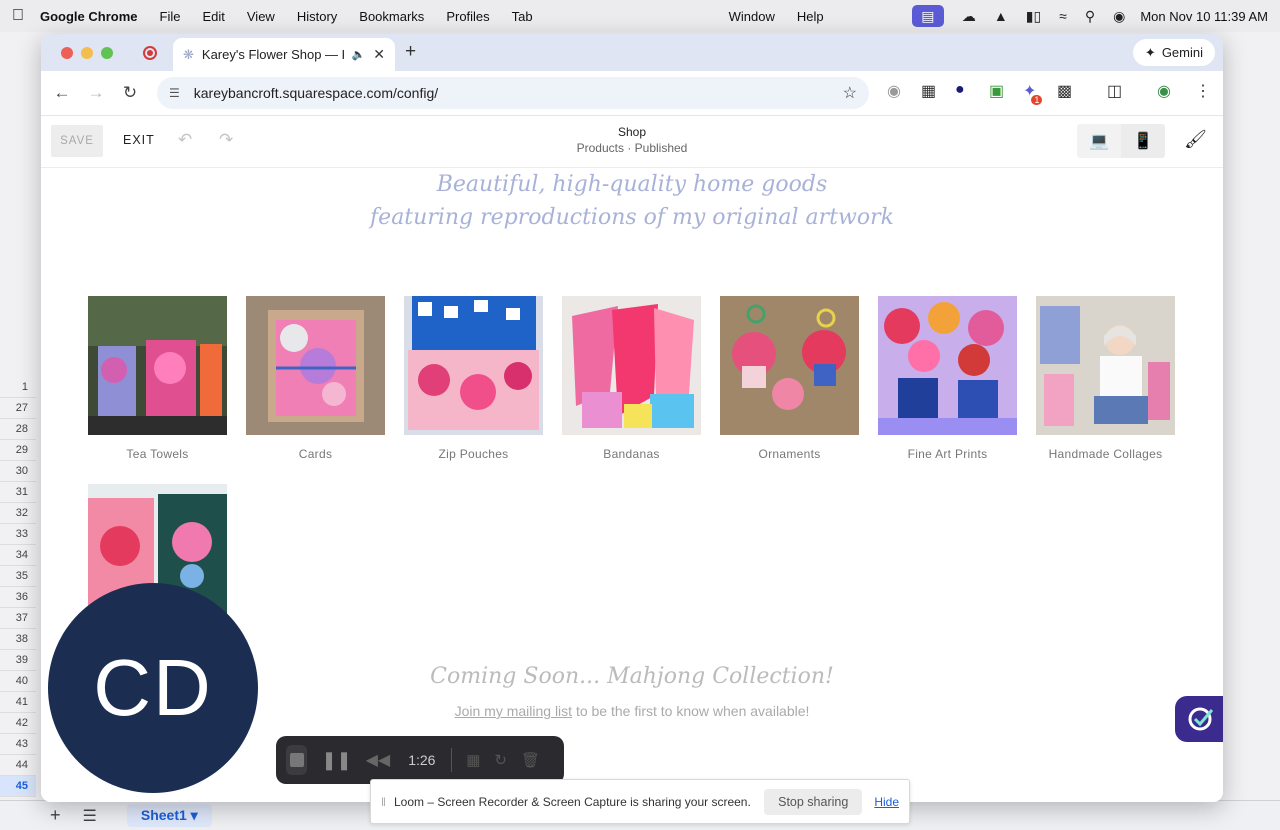 The height and width of the screenshot is (830, 1280). I want to click on loom-delete-icon: 🗑, so click(530, 760).